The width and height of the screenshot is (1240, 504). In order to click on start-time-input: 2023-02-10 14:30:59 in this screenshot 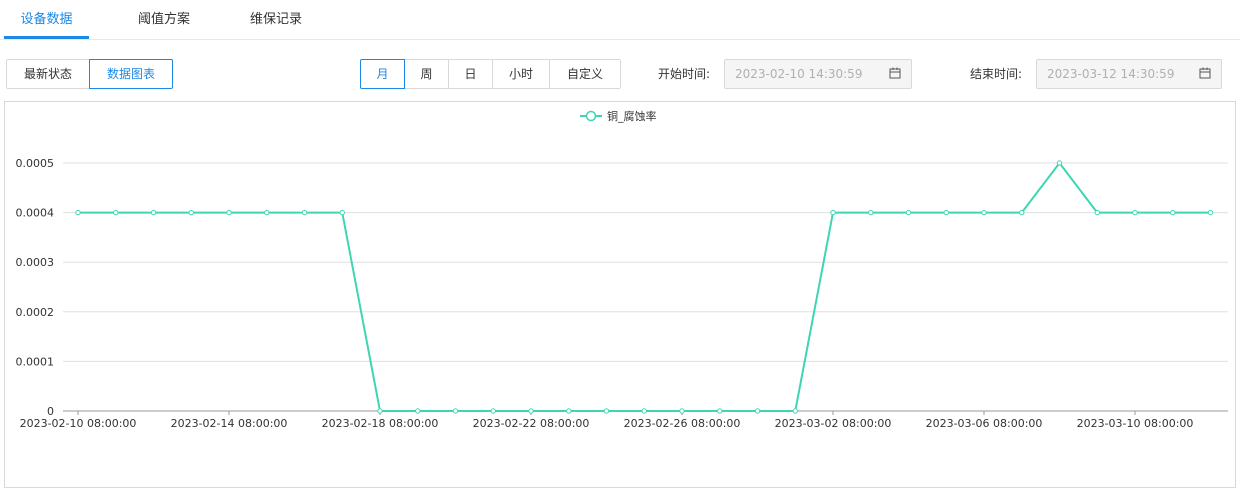, I will do `click(818, 74)`.